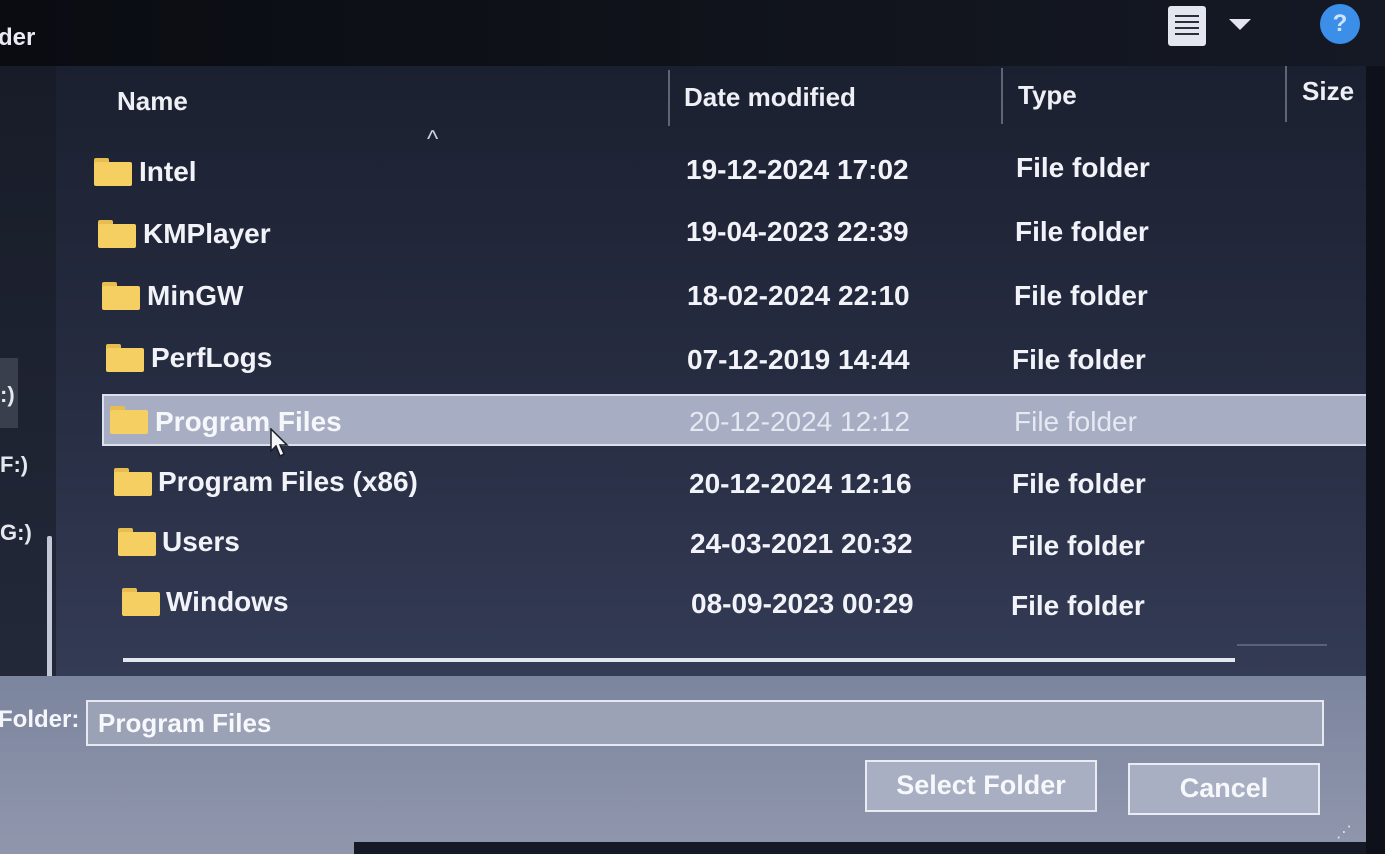  Describe the element at coordinates (1187, 26) in the screenshot. I see `details-view-icon` at that location.